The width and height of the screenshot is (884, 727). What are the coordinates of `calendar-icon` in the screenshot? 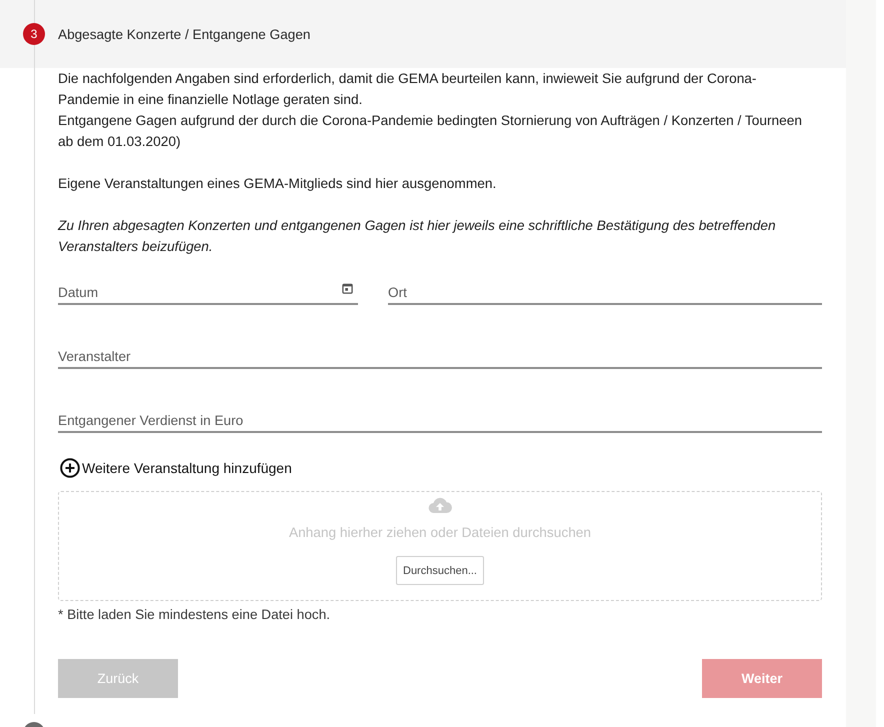 It's located at (347, 288).